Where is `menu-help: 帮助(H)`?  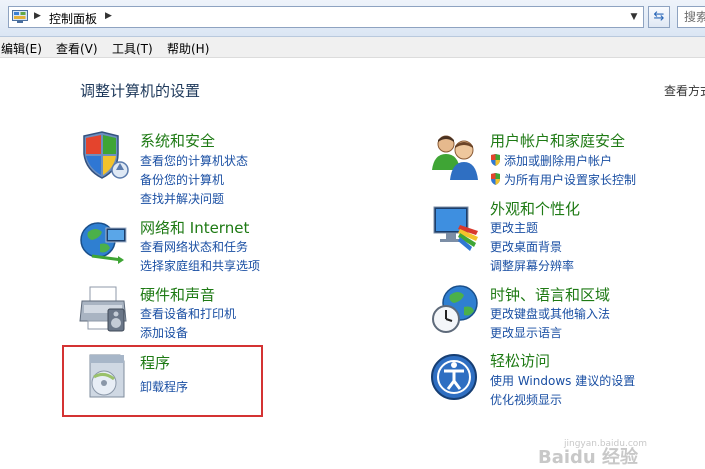 menu-help: 帮助(H) is located at coordinates (188, 48).